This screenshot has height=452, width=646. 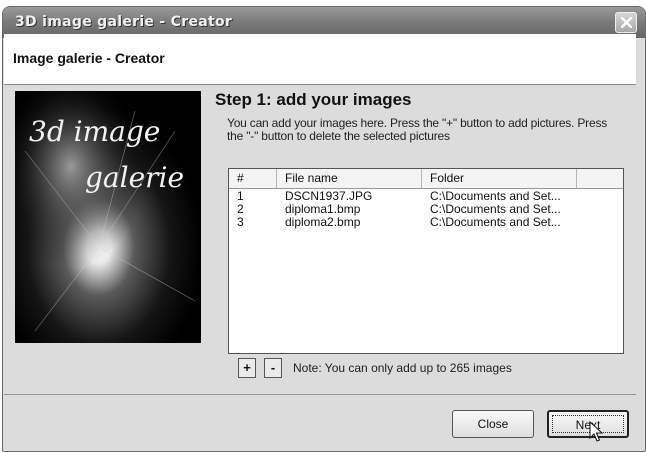 I want to click on remove-image-button: -, so click(x=273, y=368).